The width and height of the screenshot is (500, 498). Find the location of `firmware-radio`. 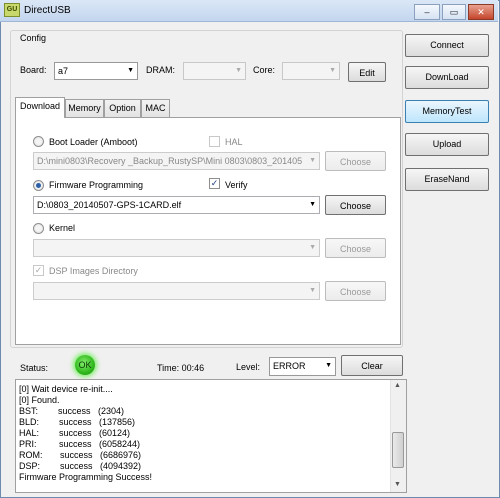

firmware-radio is located at coordinates (38, 185).